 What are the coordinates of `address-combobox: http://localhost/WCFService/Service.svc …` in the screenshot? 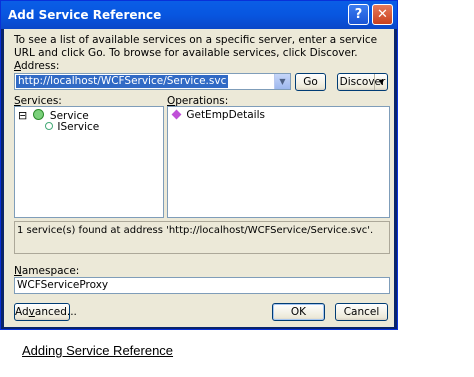 It's located at (152, 81).